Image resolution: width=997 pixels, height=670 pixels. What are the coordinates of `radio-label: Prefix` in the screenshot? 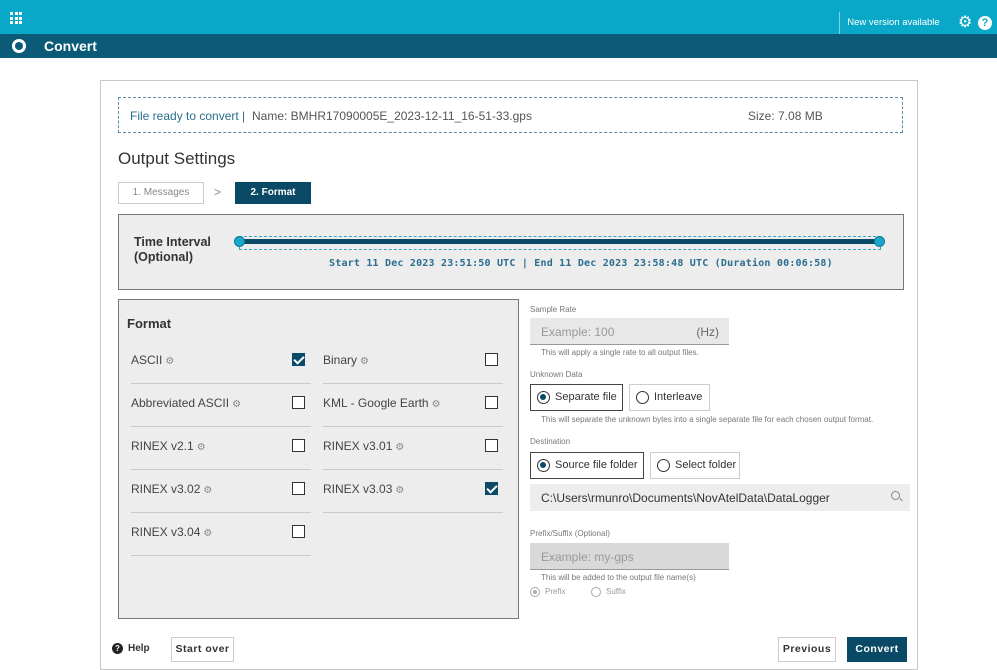 It's located at (555, 592).